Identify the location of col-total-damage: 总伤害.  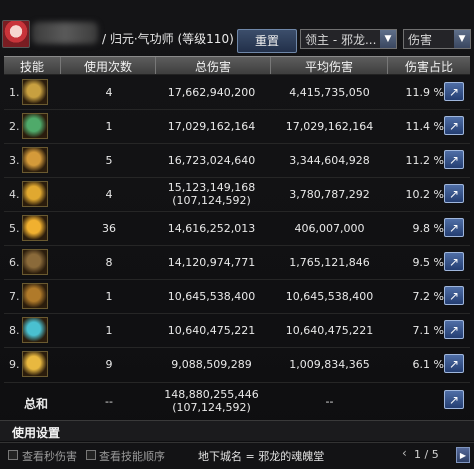
(212, 67).